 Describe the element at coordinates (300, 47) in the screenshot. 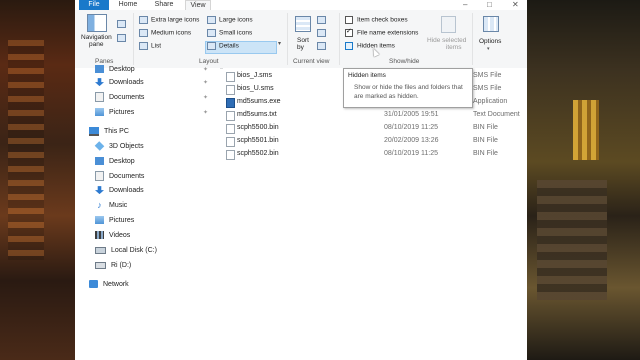

I see `sort-by-label-2: by` at that location.